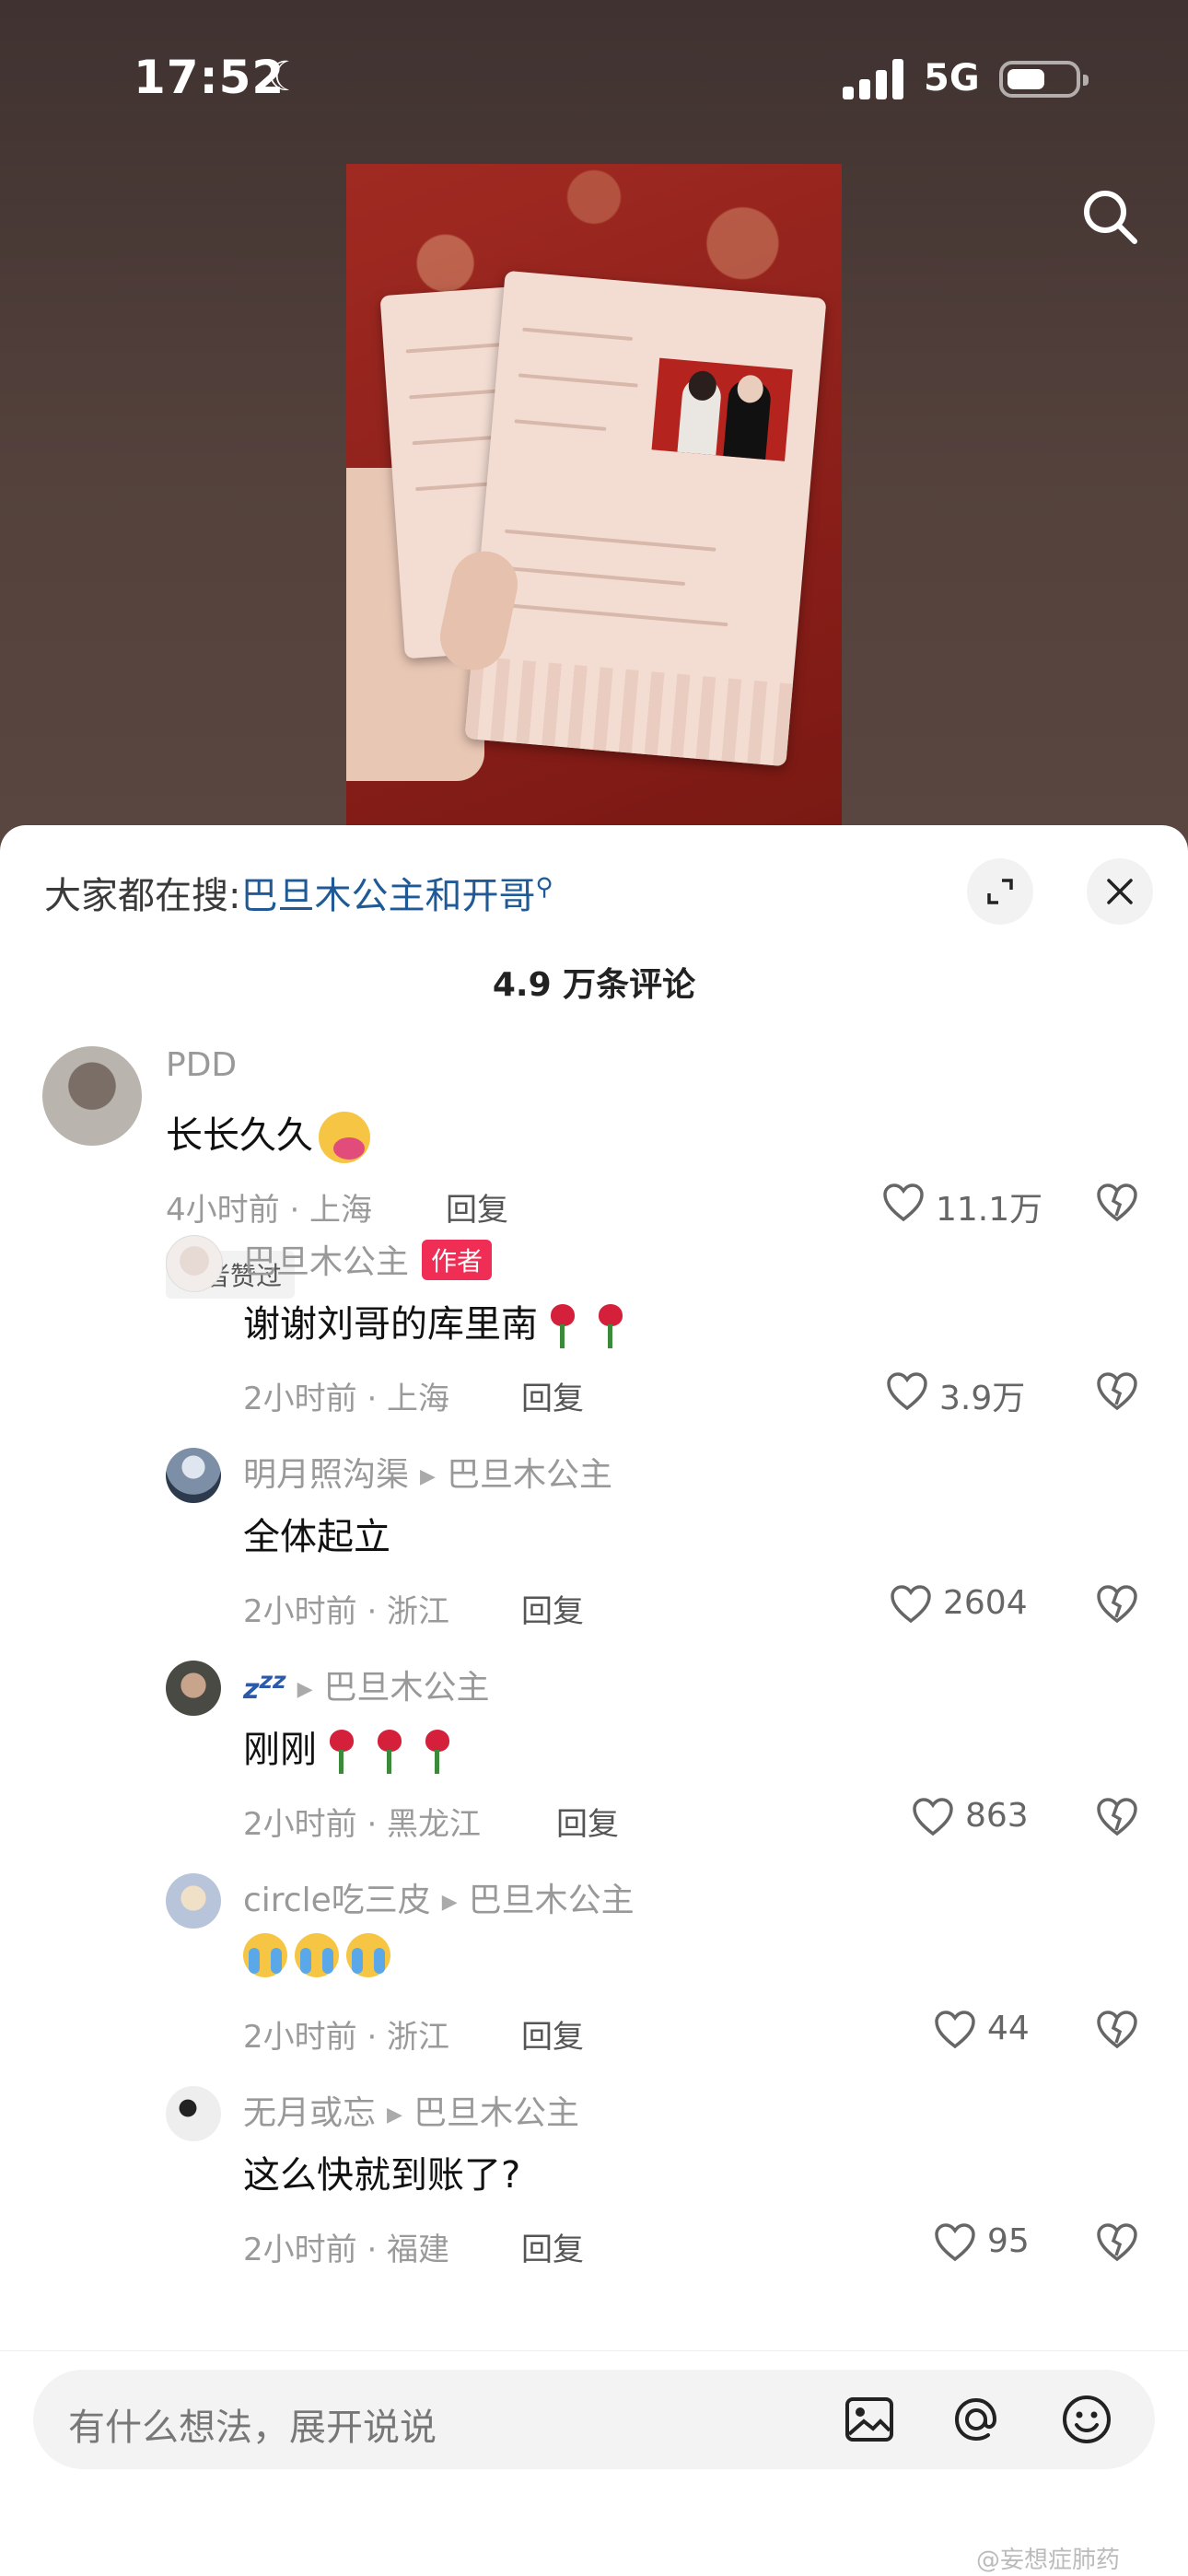 This screenshot has width=1188, height=2576. I want to click on comment-username: circle吃三皮 ▶ 巴旦木公主, so click(439, 1897).